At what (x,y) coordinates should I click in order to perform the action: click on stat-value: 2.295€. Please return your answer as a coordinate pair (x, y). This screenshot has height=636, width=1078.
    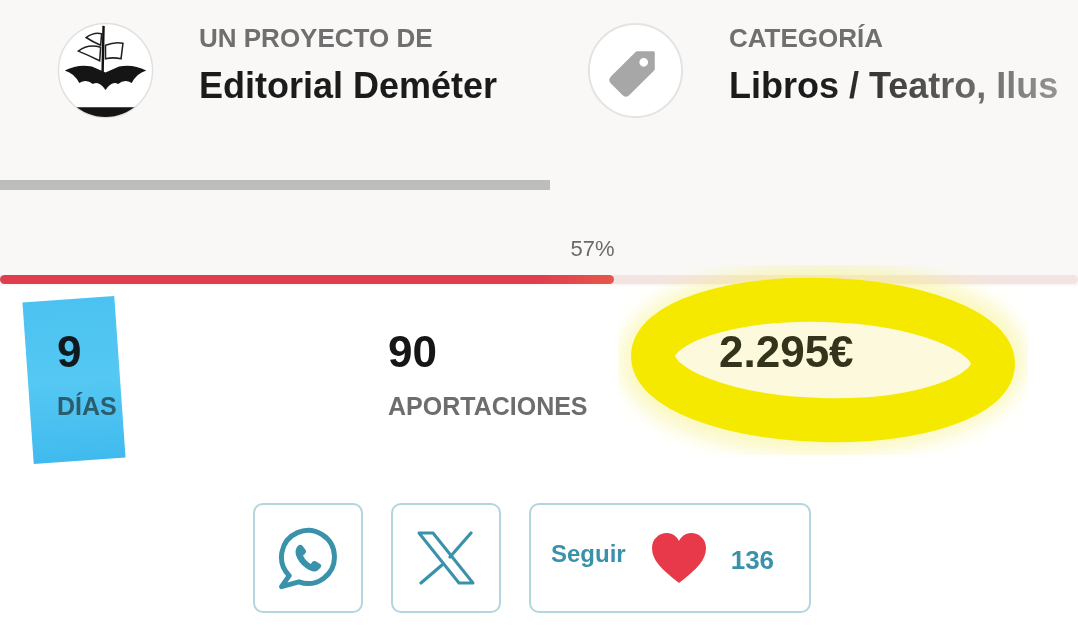
    Looking at the image, I should click on (786, 352).